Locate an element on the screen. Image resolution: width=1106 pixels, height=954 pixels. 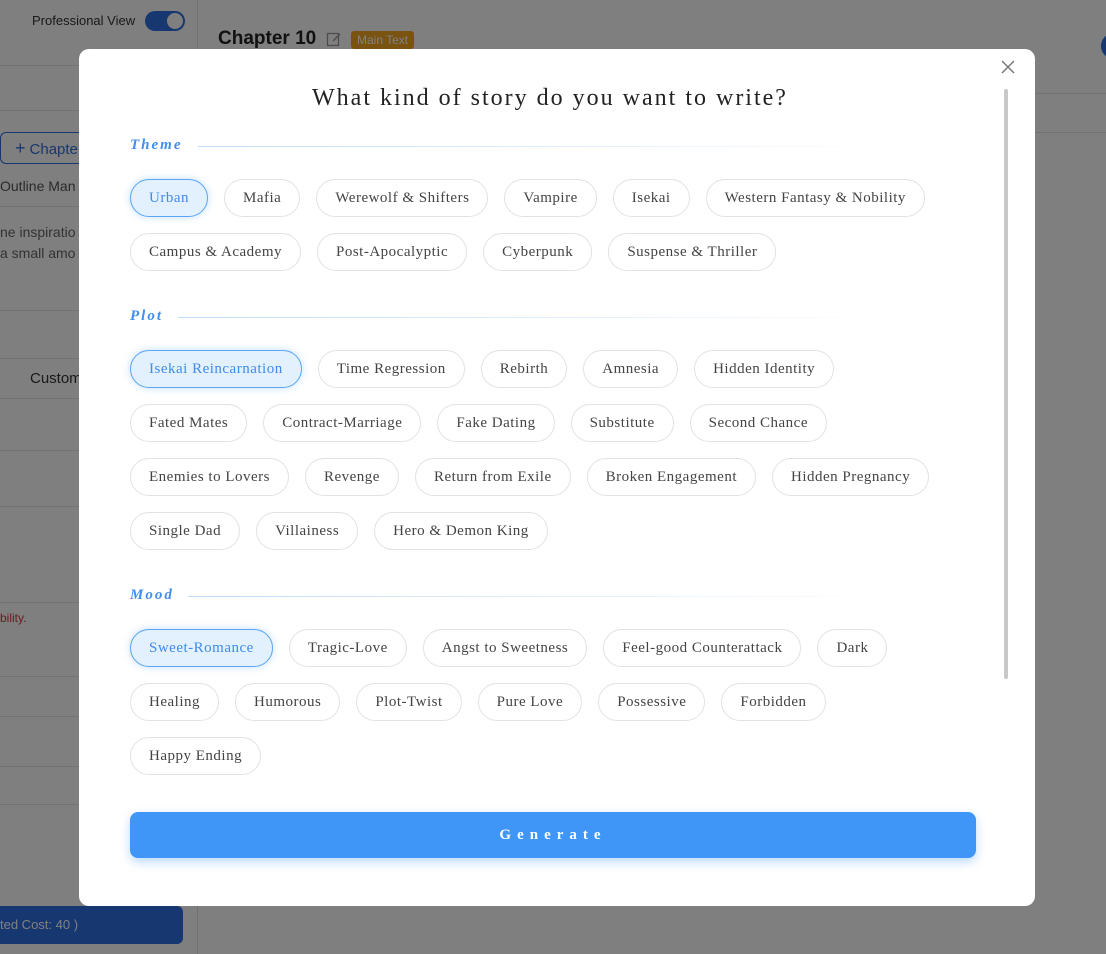
plot-tag: Villainess is located at coordinates (307, 531).